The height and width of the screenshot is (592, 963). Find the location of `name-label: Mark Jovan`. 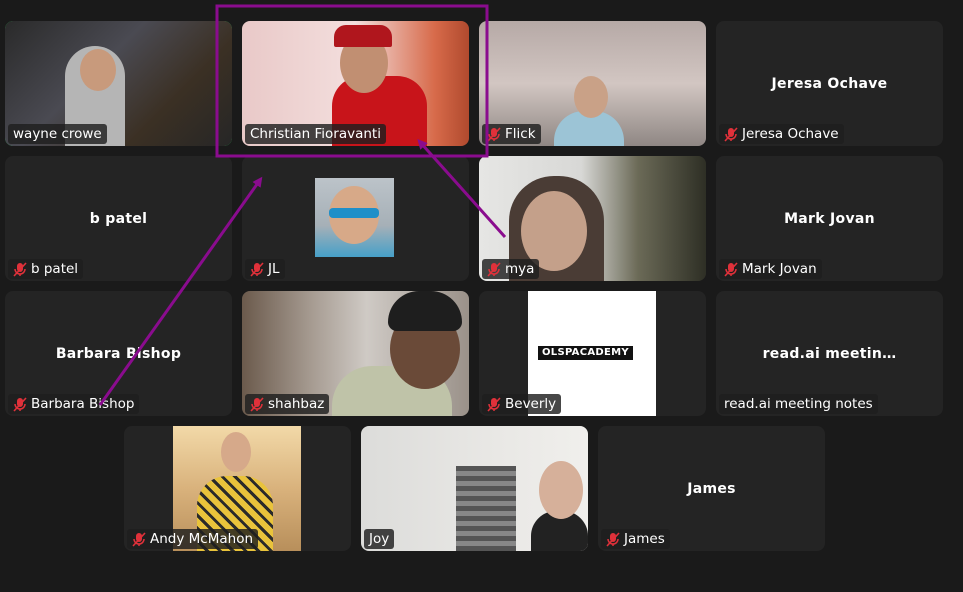

name-label: Mark Jovan is located at coordinates (770, 269).